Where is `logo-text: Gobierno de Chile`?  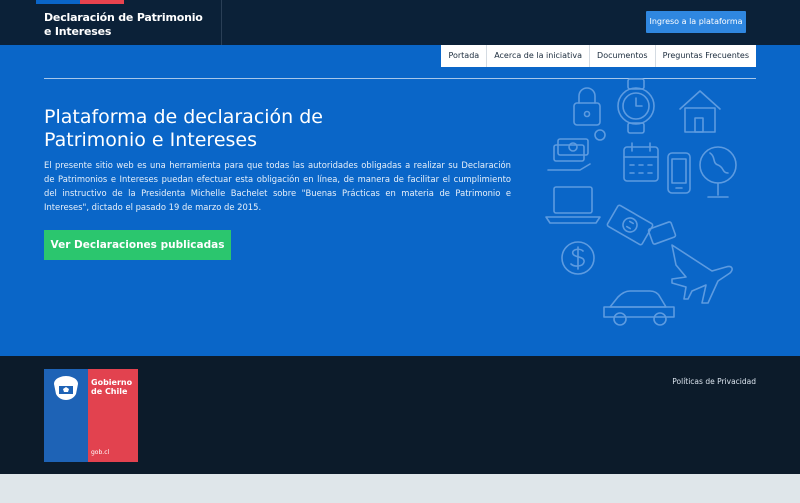 logo-text: Gobierno de Chile is located at coordinates (111, 387).